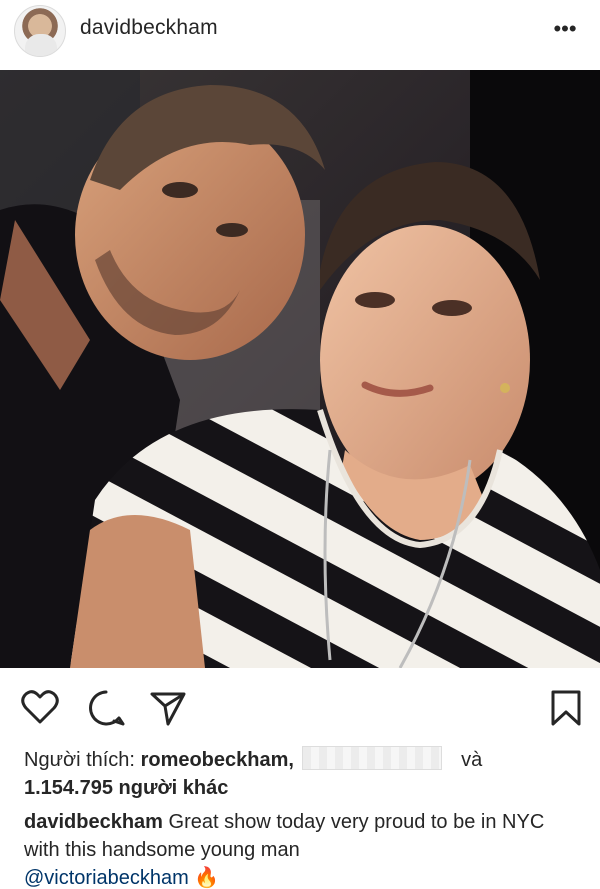 The width and height of the screenshot is (600, 889). What do you see at coordinates (207, 878) in the screenshot?
I see `fire-emoji-icon: 🔥` at bounding box center [207, 878].